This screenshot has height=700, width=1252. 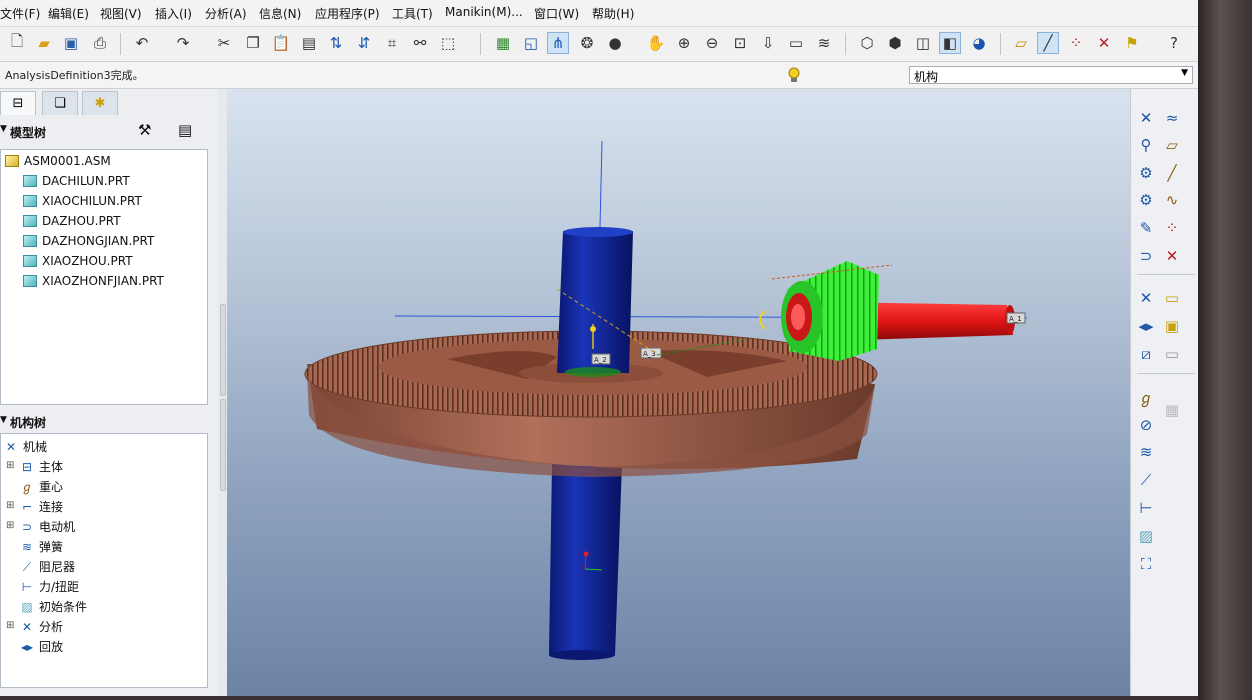 What do you see at coordinates (41, 627) in the screenshot?
I see `mech-item-analysis: ✕ 分析` at bounding box center [41, 627].